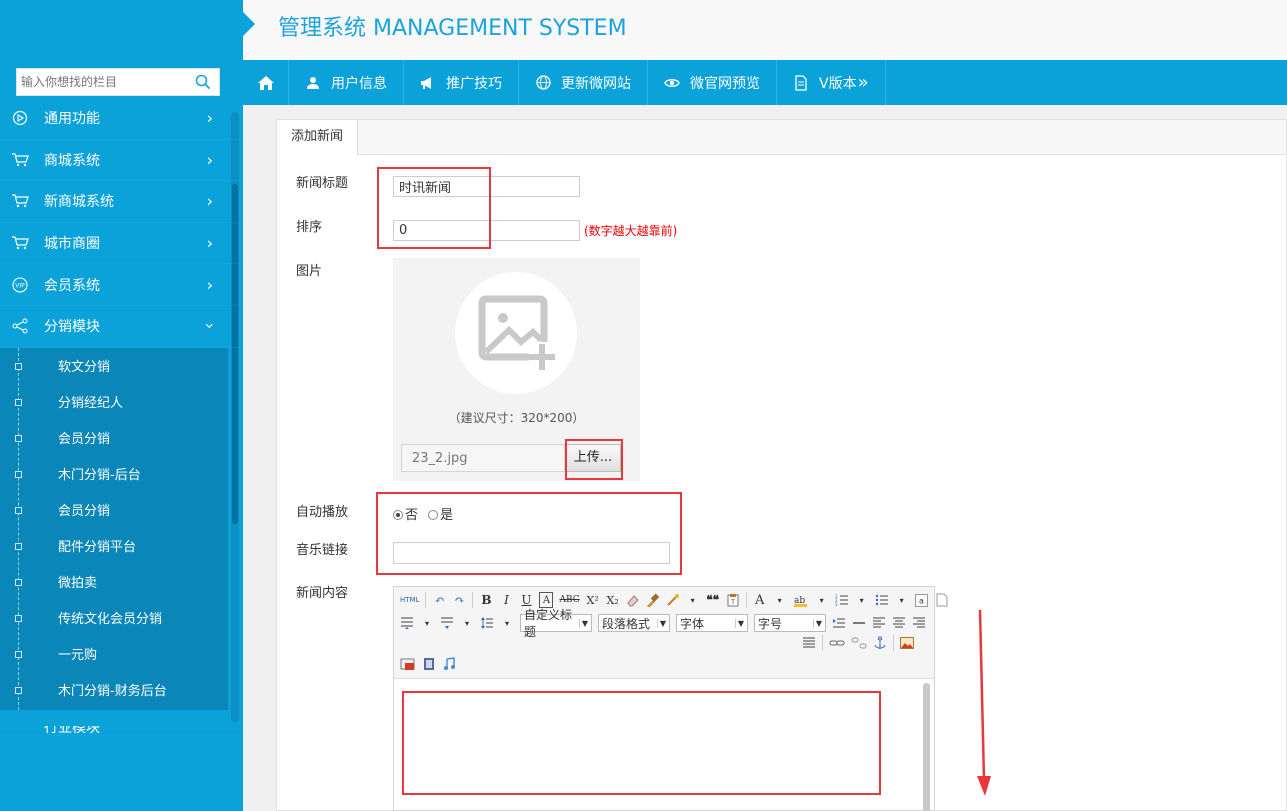 The image size is (1287, 811). What do you see at coordinates (487, 623) in the screenshot?
I see `line-height-icon` at bounding box center [487, 623].